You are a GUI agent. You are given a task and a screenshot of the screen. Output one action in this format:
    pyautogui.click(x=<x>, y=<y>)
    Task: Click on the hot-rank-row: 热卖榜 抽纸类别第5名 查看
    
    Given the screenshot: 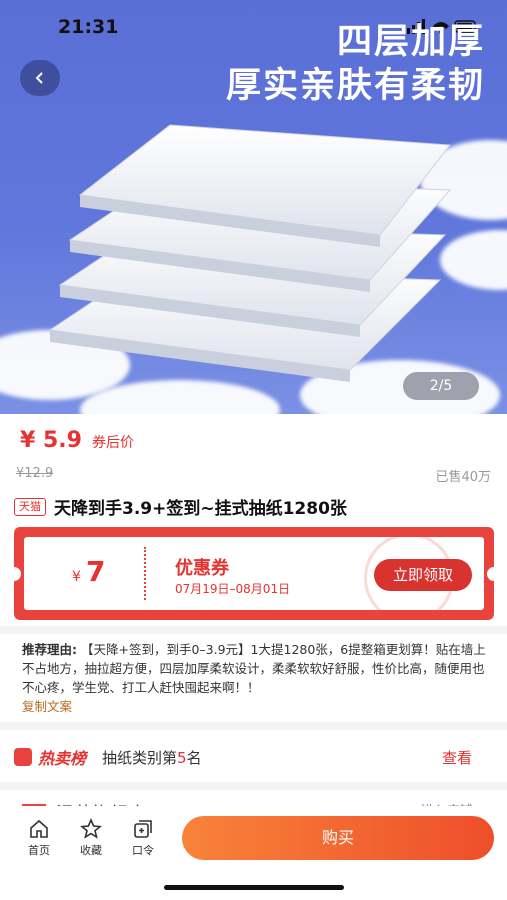 What is the action you would take?
    pyautogui.click(x=254, y=757)
    